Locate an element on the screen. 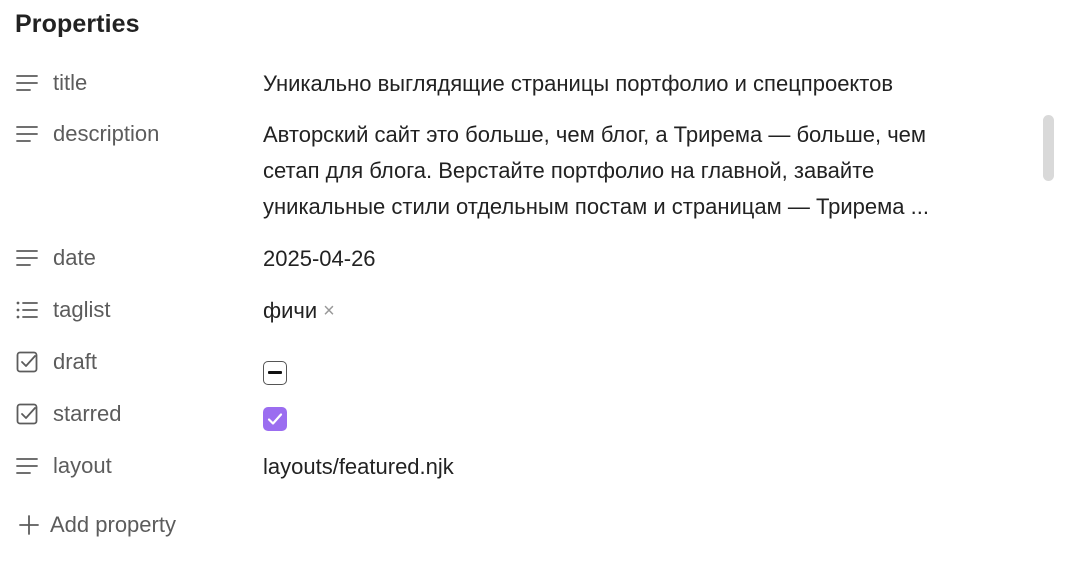  property-key-taglist: taglist is located at coordinates (62, 310).